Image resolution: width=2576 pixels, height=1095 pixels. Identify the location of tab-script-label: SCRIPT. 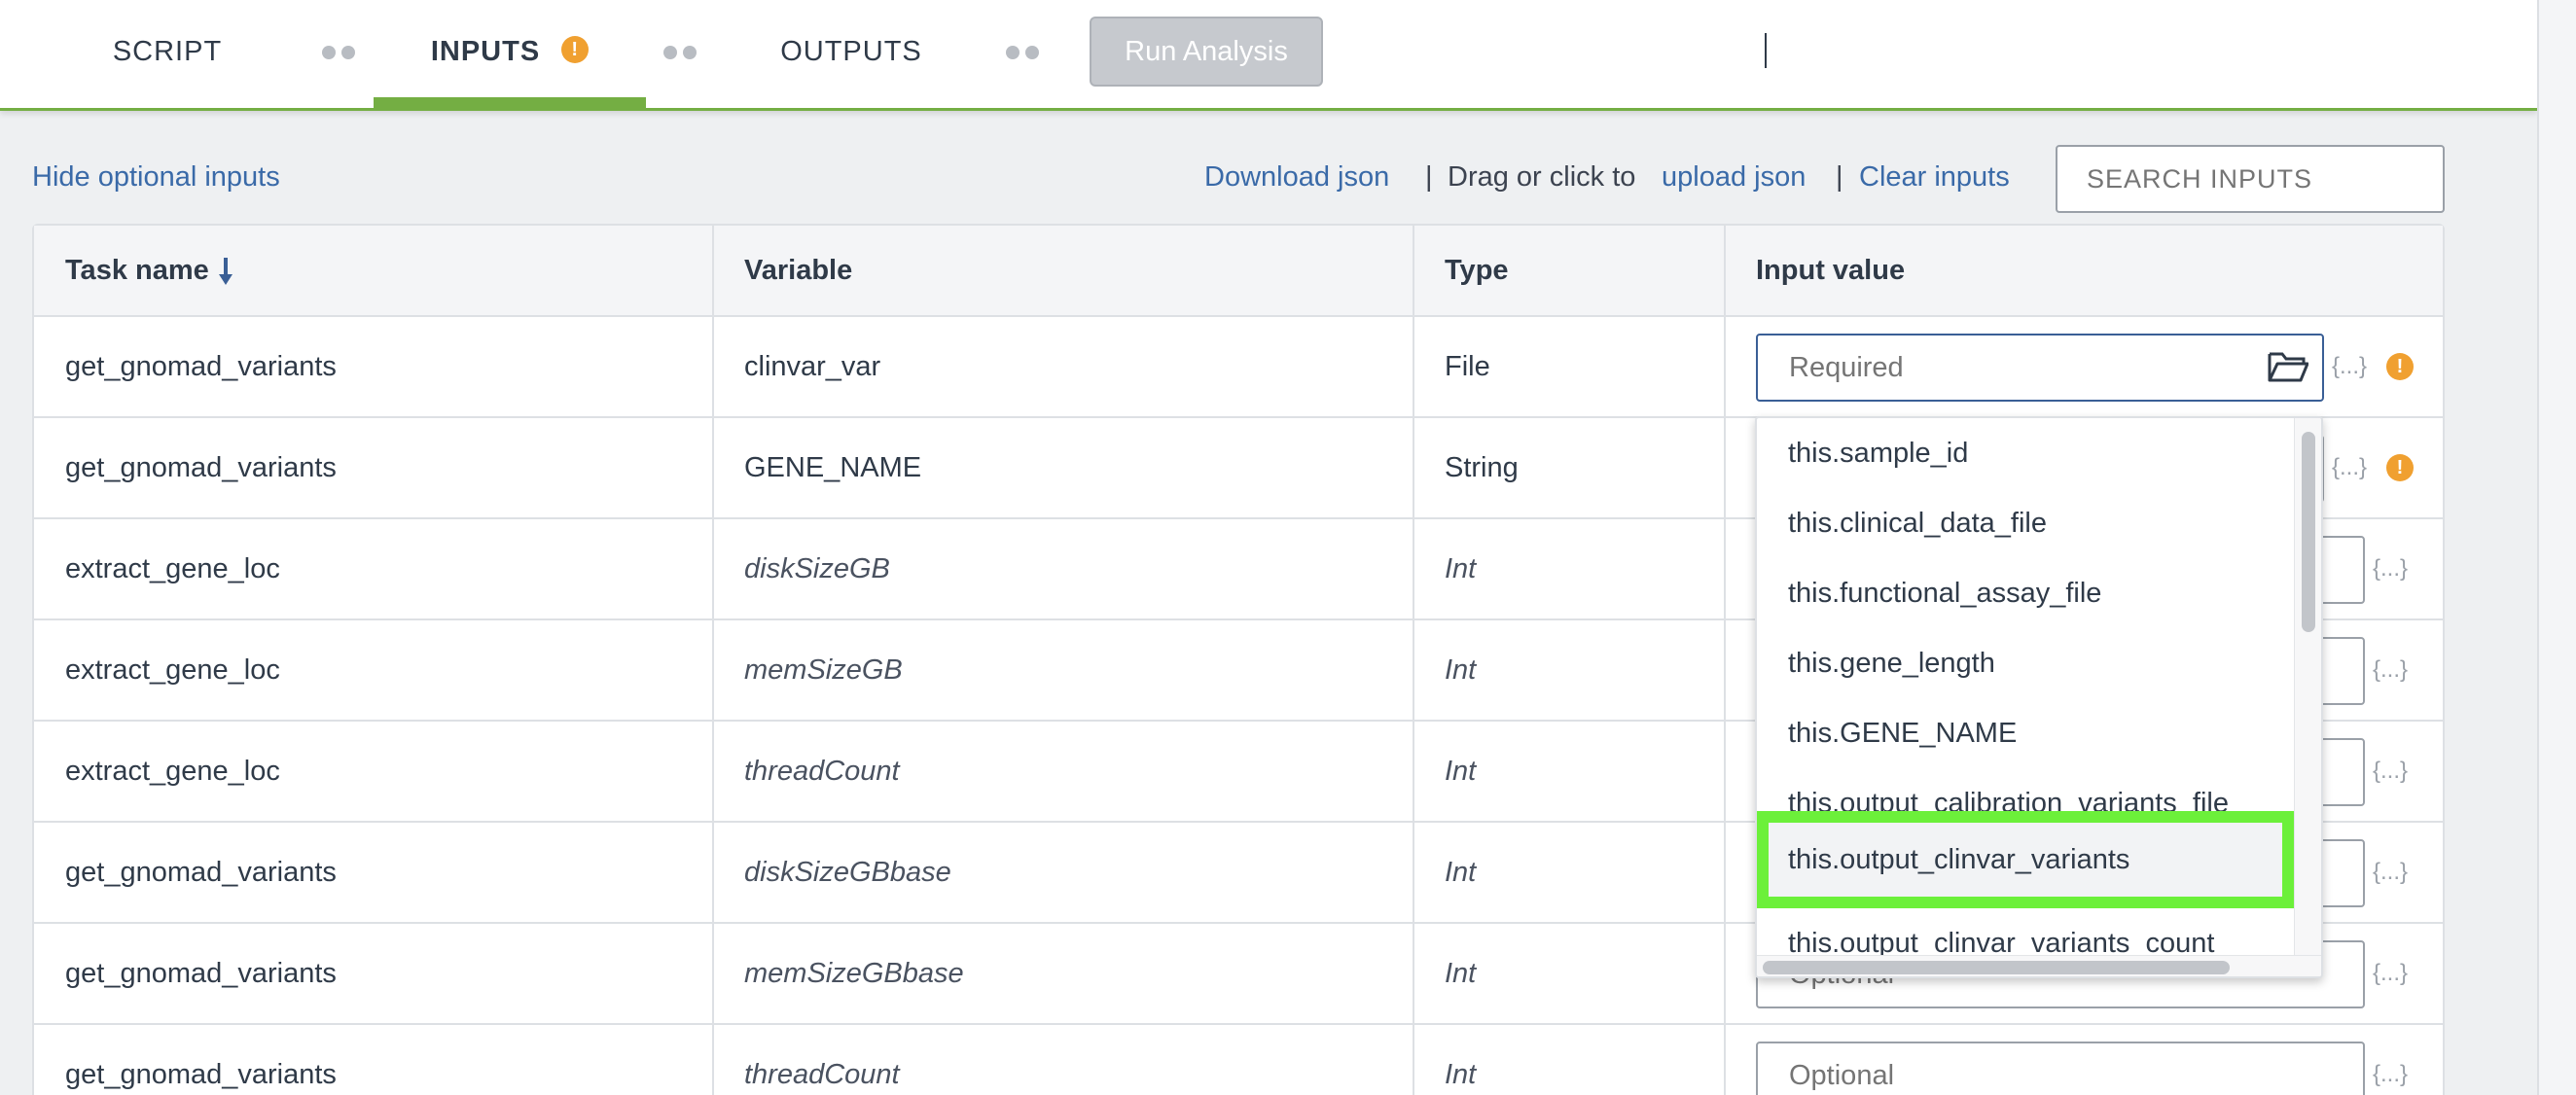
(167, 51).